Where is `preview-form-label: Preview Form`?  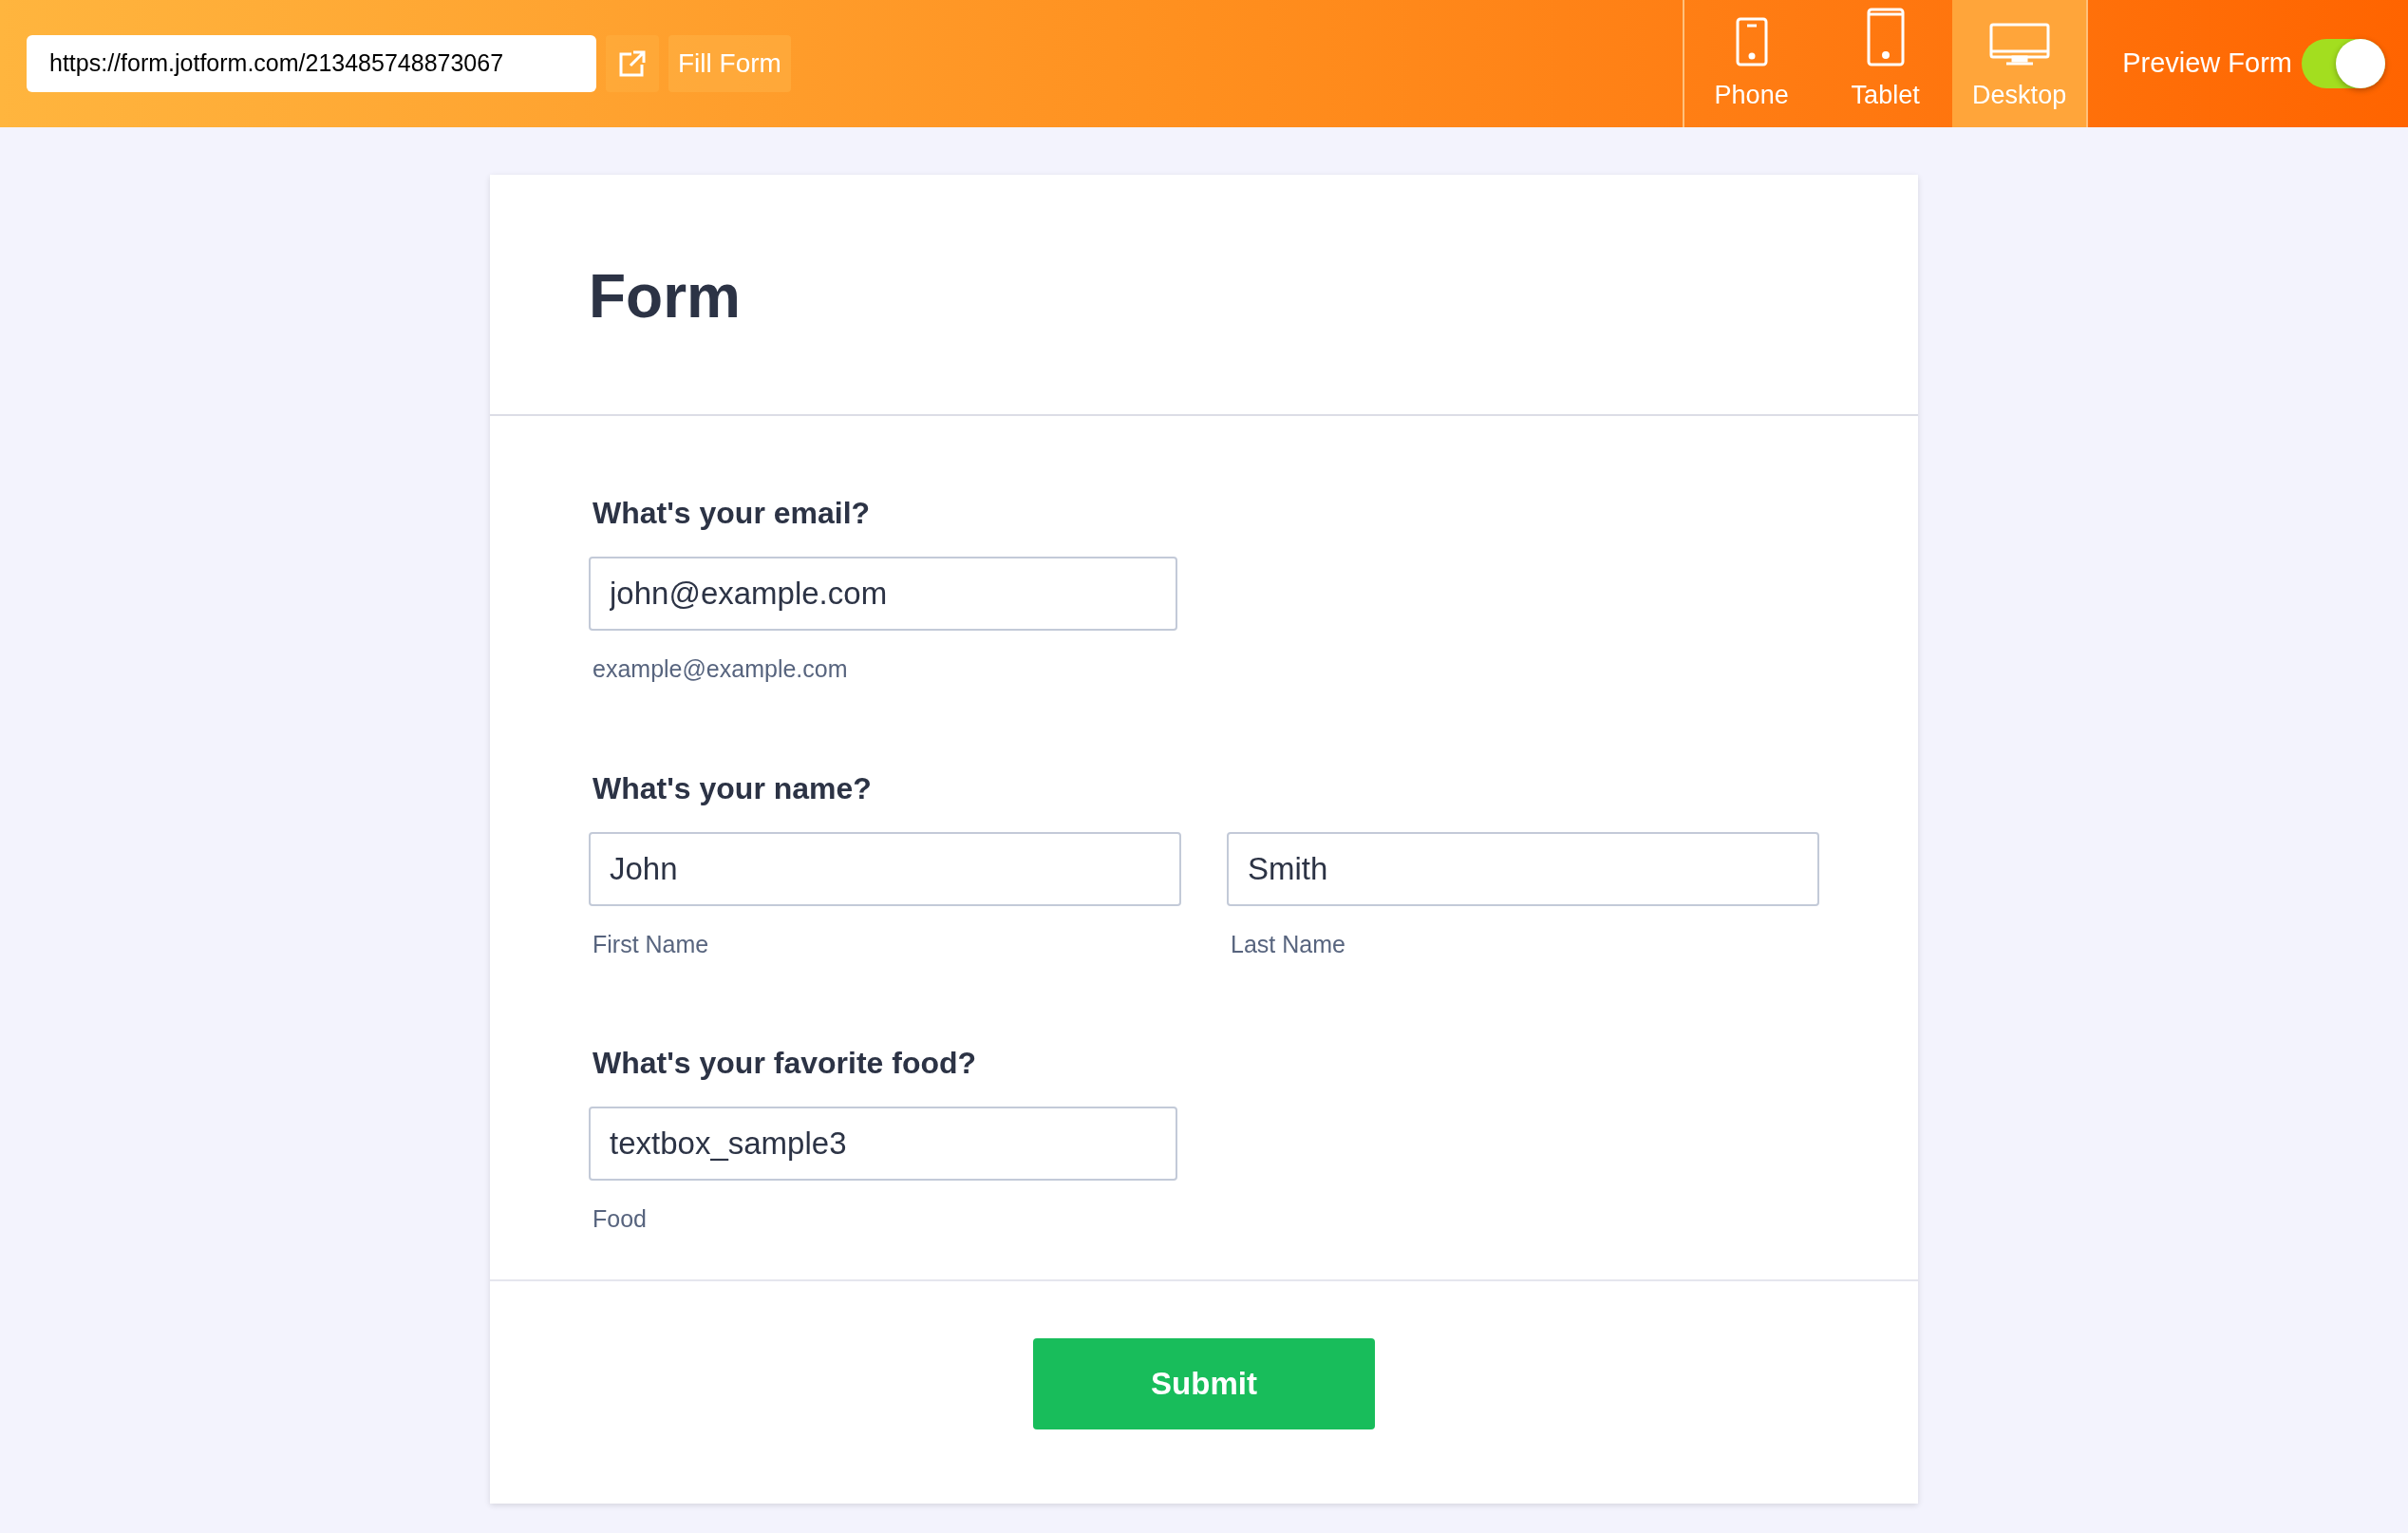
preview-form-label: Preview Form is located at coordinates (2207, 64).